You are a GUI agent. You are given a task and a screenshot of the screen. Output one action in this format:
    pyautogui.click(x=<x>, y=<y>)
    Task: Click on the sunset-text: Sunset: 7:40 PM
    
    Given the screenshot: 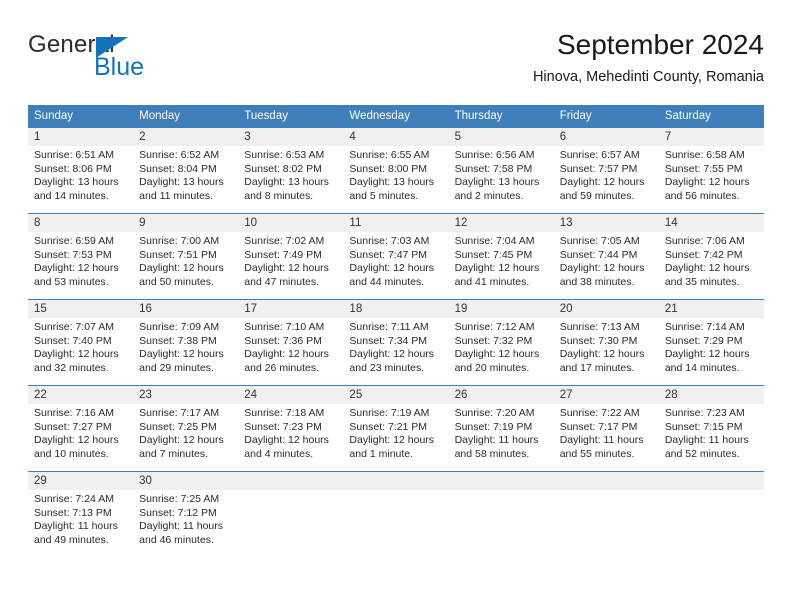 What is the action you would take?
    pyautogui.click(x=73, y=340)
    